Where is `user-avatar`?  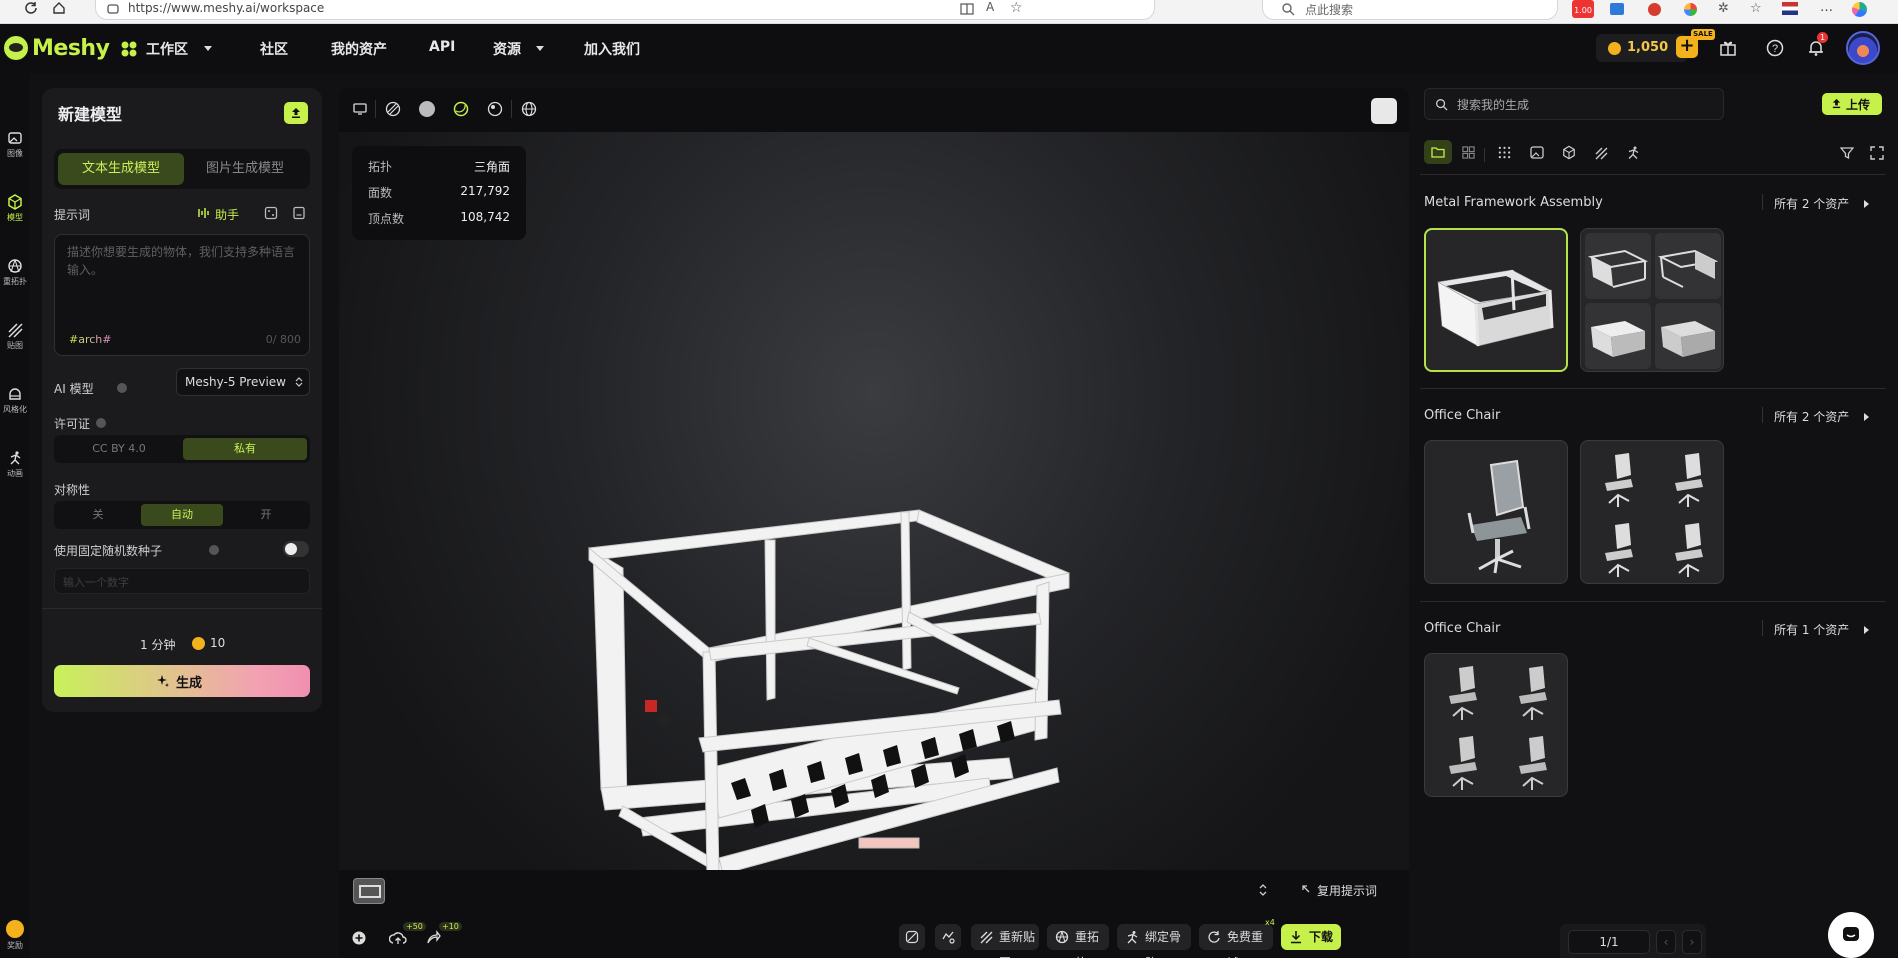
user-avatar is located at coordinates (1863, 48).